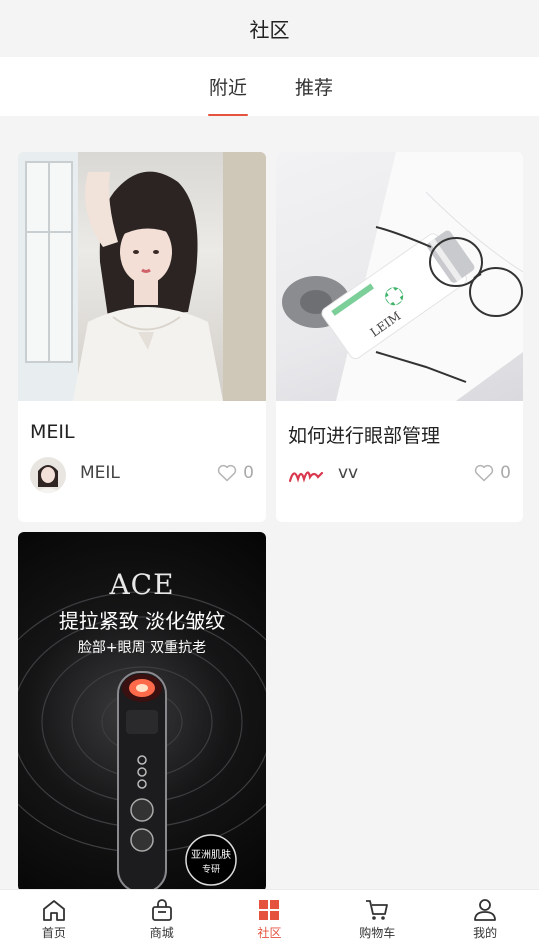 This screenshot has width=539, height=945. I want to click on post-title: 如何进行眼部管理, so click(364, 434).